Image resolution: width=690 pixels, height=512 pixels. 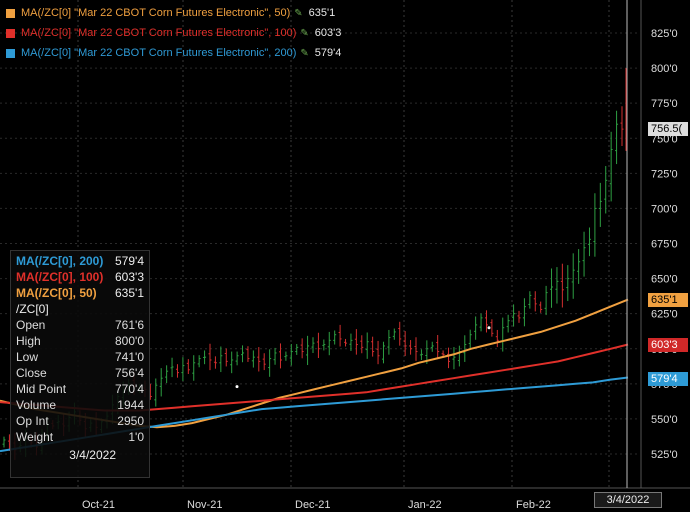 What do you see at coordinates (664, 420) in the screenshot?
I see `y-tick-label: 550'0` at bounding box center [664, 420].